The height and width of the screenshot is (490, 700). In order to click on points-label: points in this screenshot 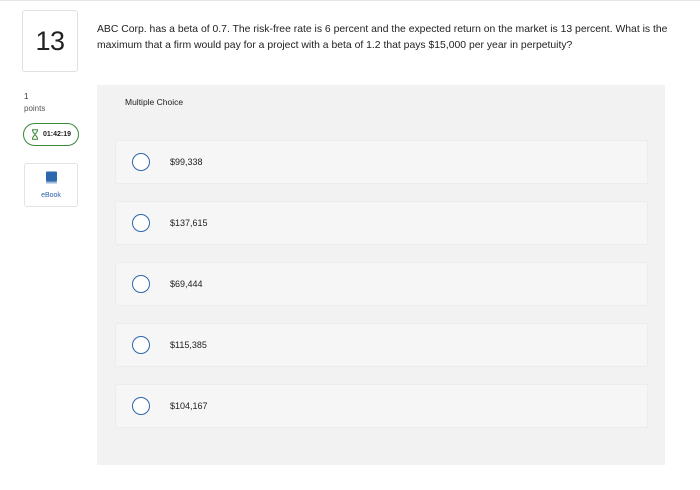, I will do `click(35, 108)`.